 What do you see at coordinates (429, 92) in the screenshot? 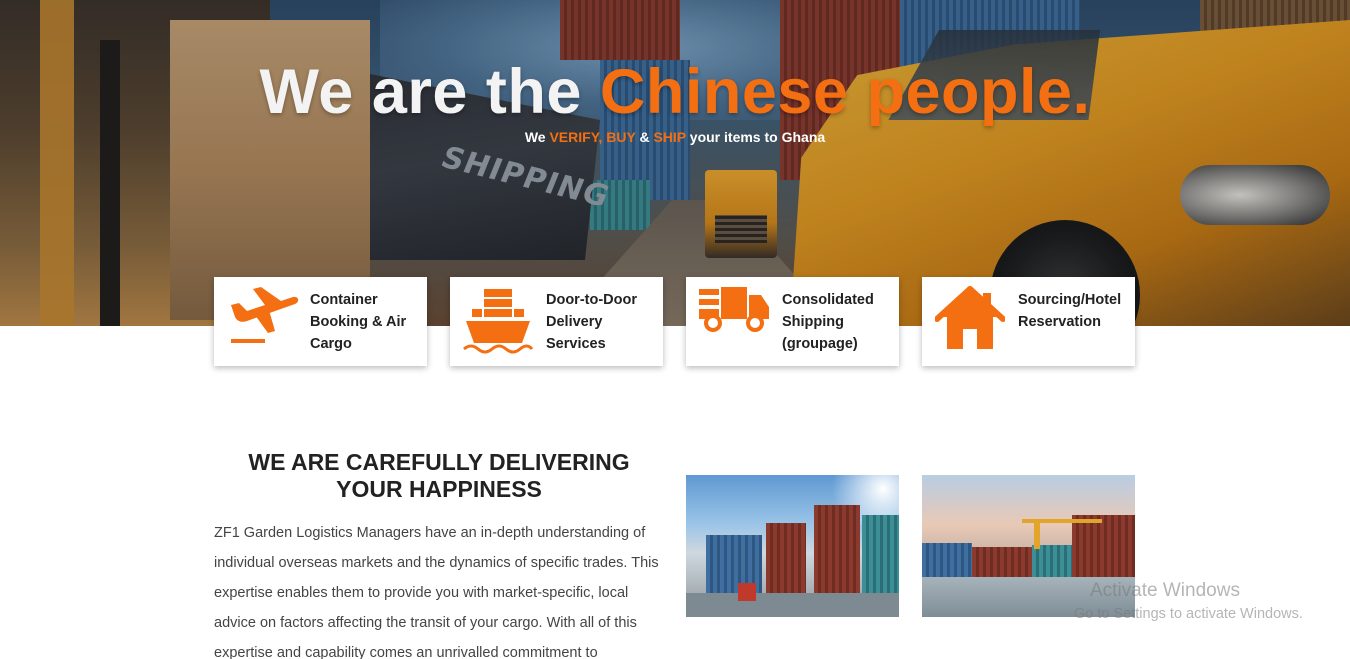
I see `hero-title-main: We are the` at bounding box center [429, 92].